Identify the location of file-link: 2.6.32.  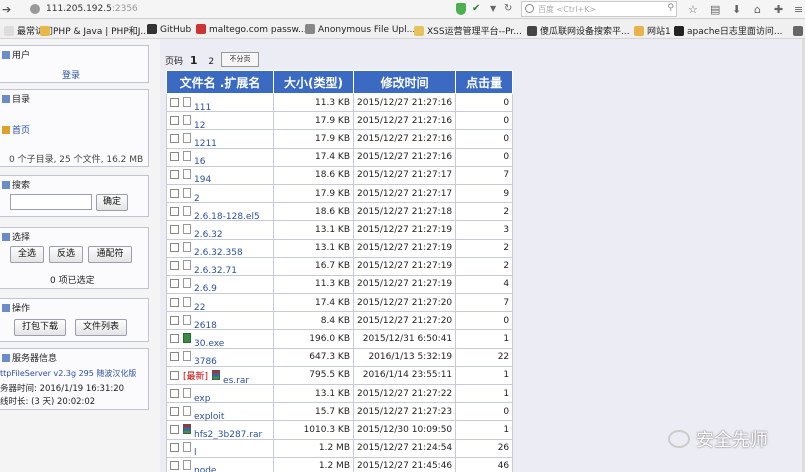
(208, 235).